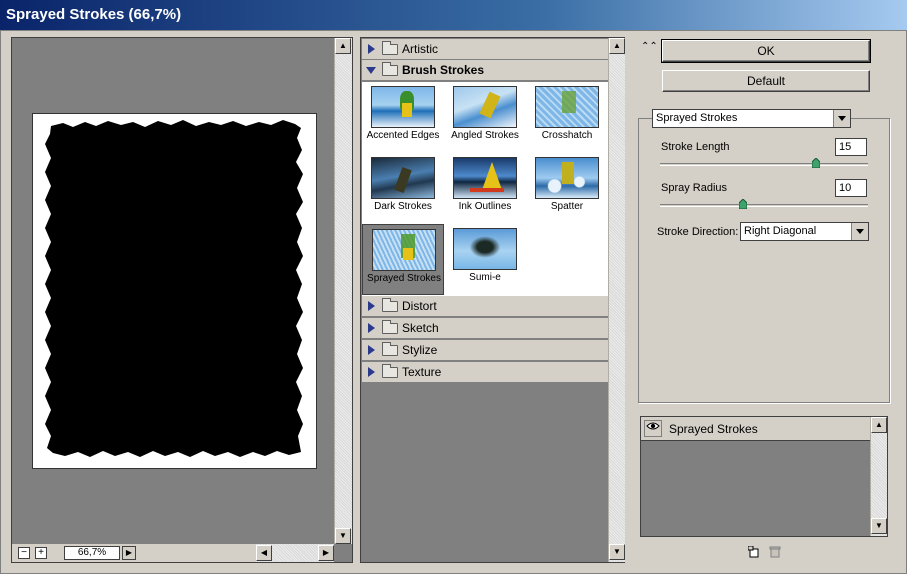 The height and width of the screenshot is (574, 907). What do you see at coordinates (698, 232) in the screenshot?
I see `stroke-direction-label: Stroke Direction:` at bounding box center [698, 232].